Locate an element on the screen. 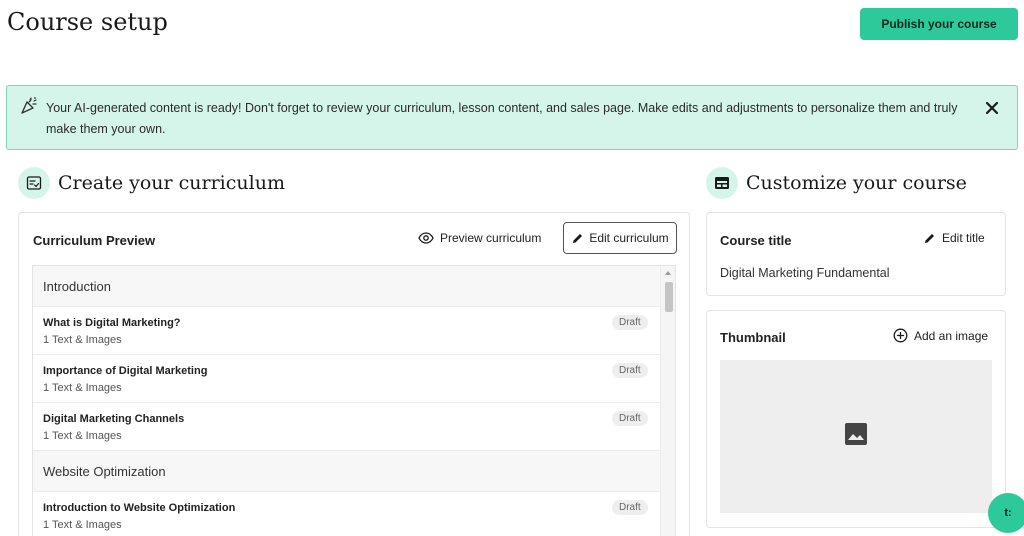 The width and height of the screenshot is (1024, 536). lesson-title: Importance of Digital Marketing is located at coordinates (125, 371).